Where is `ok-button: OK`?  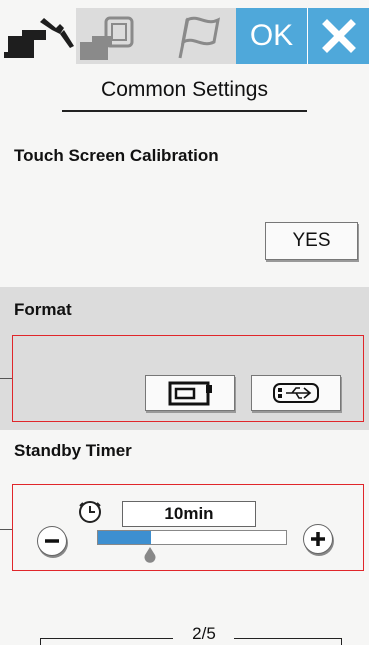
ok-button: OK is located at coordinates (272, 36).